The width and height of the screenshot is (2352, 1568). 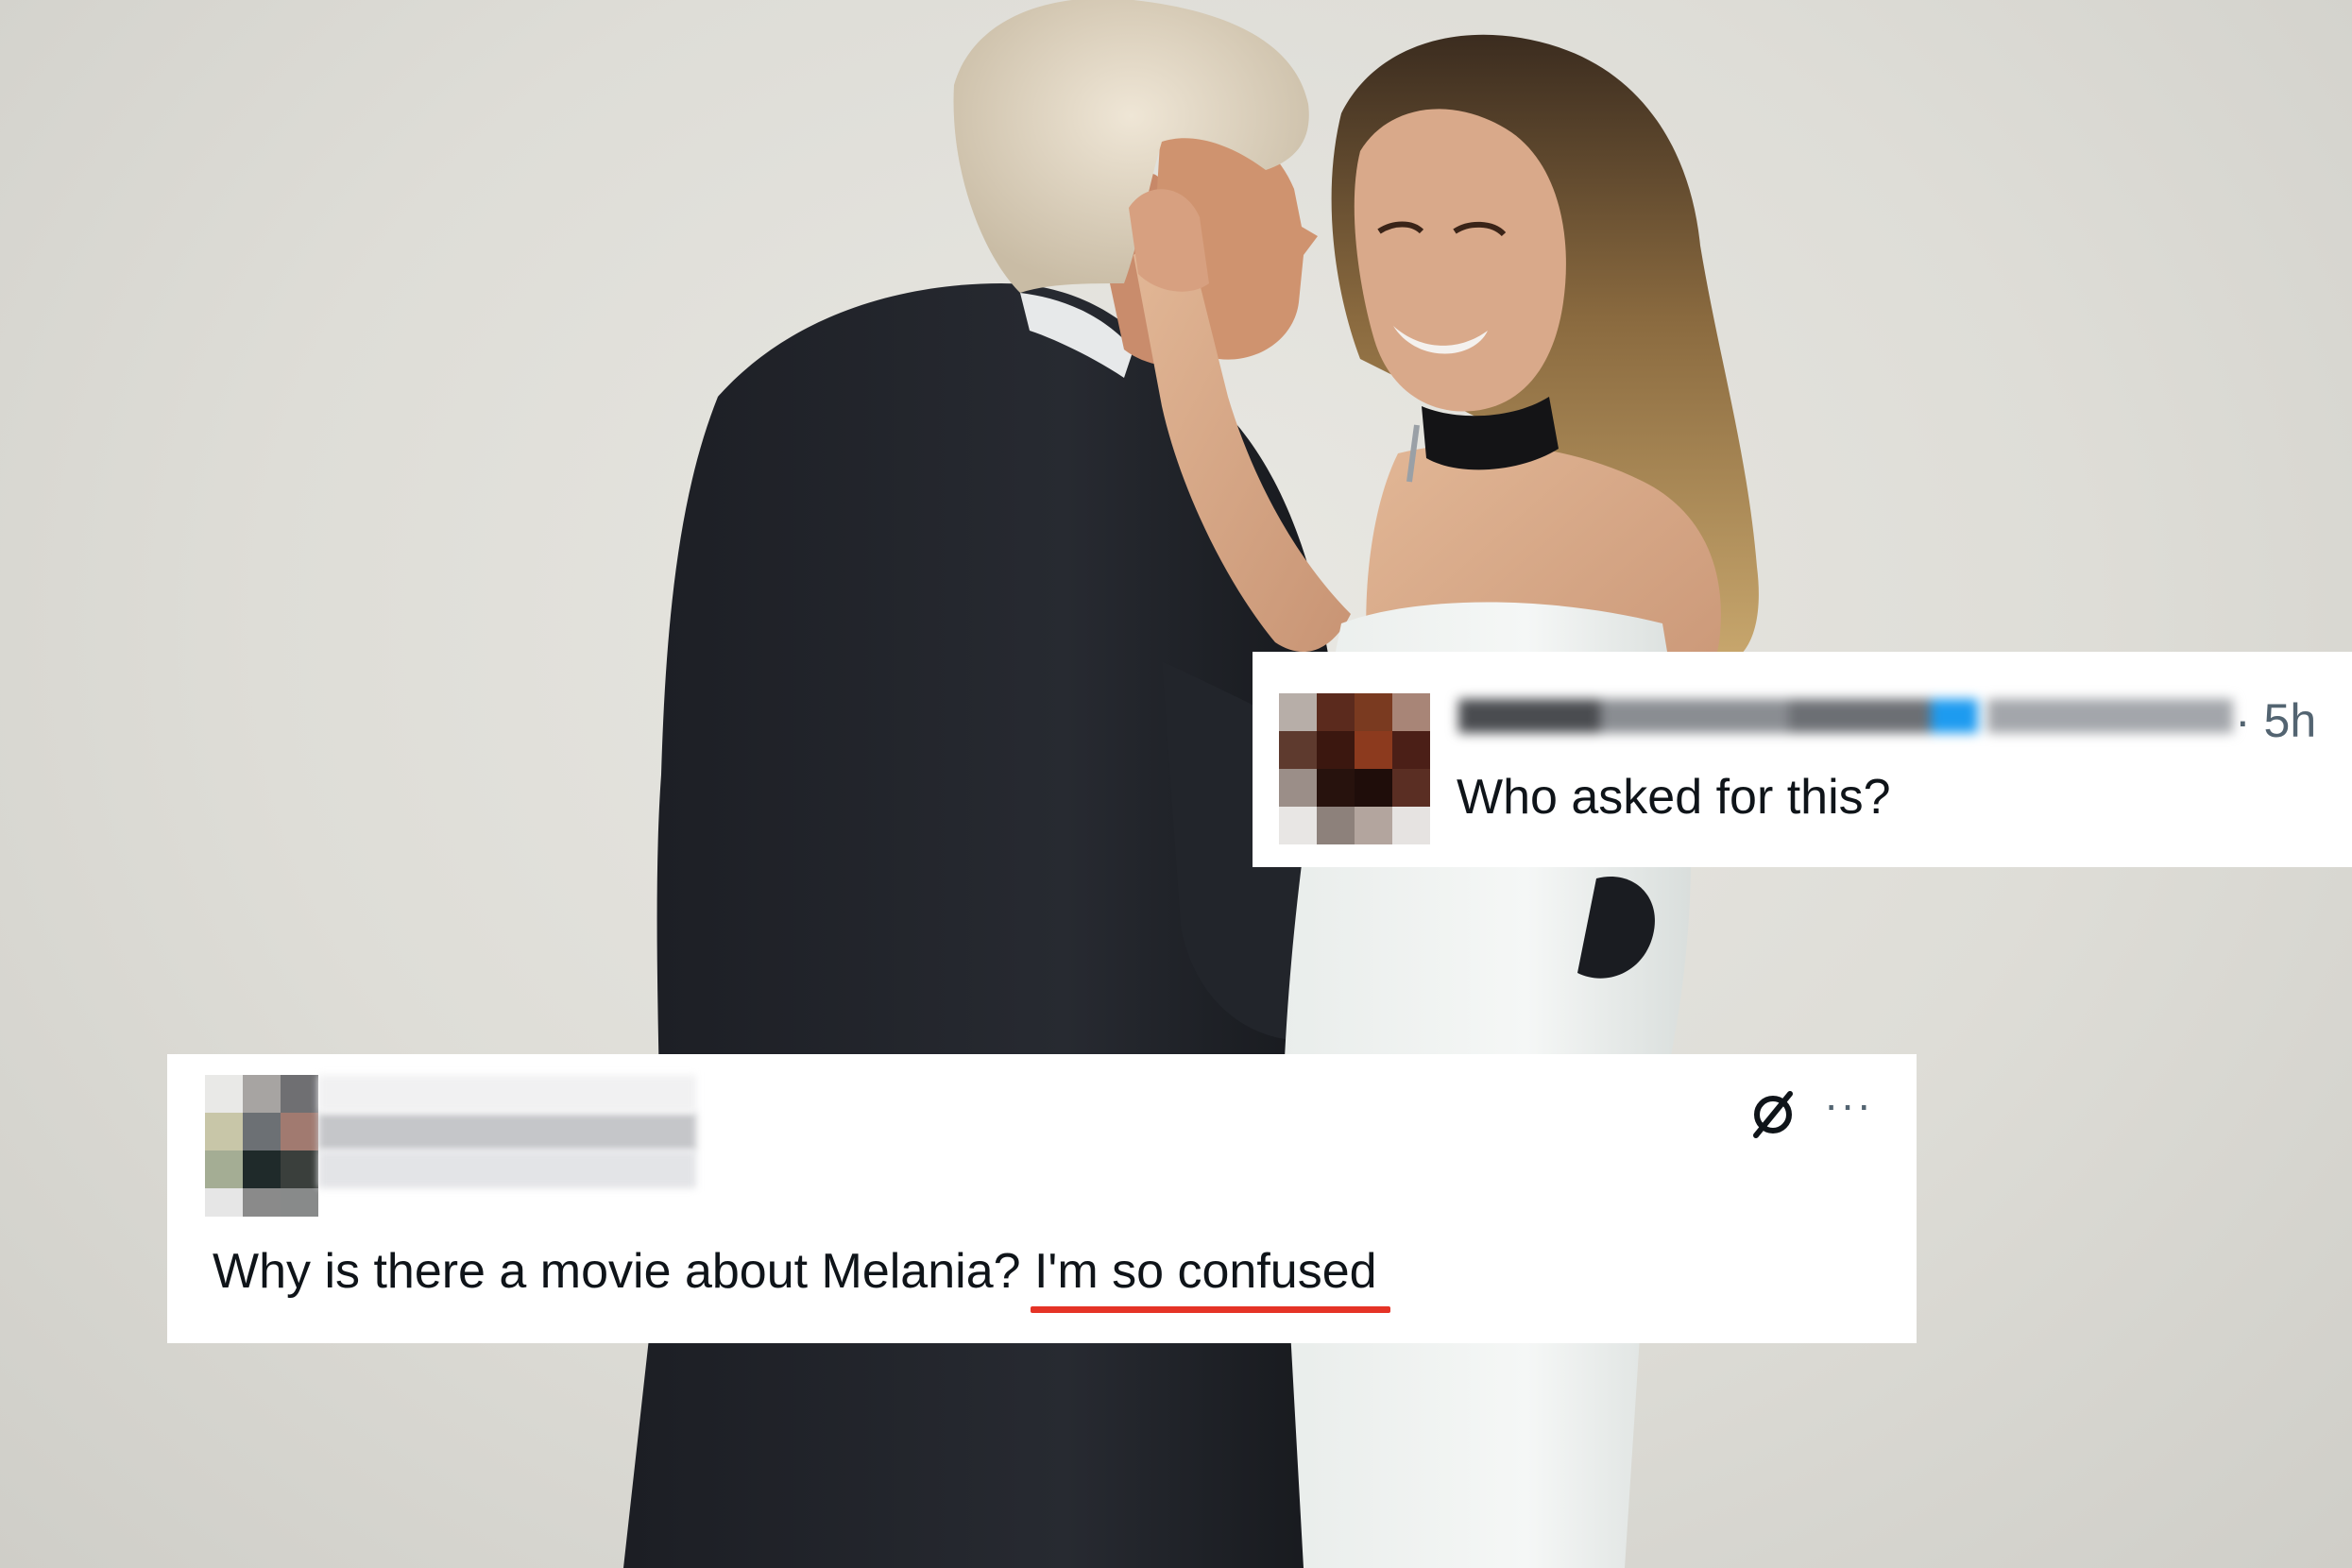 I want to click on more-options-icon: ···, so click(x=1848, y=1104).